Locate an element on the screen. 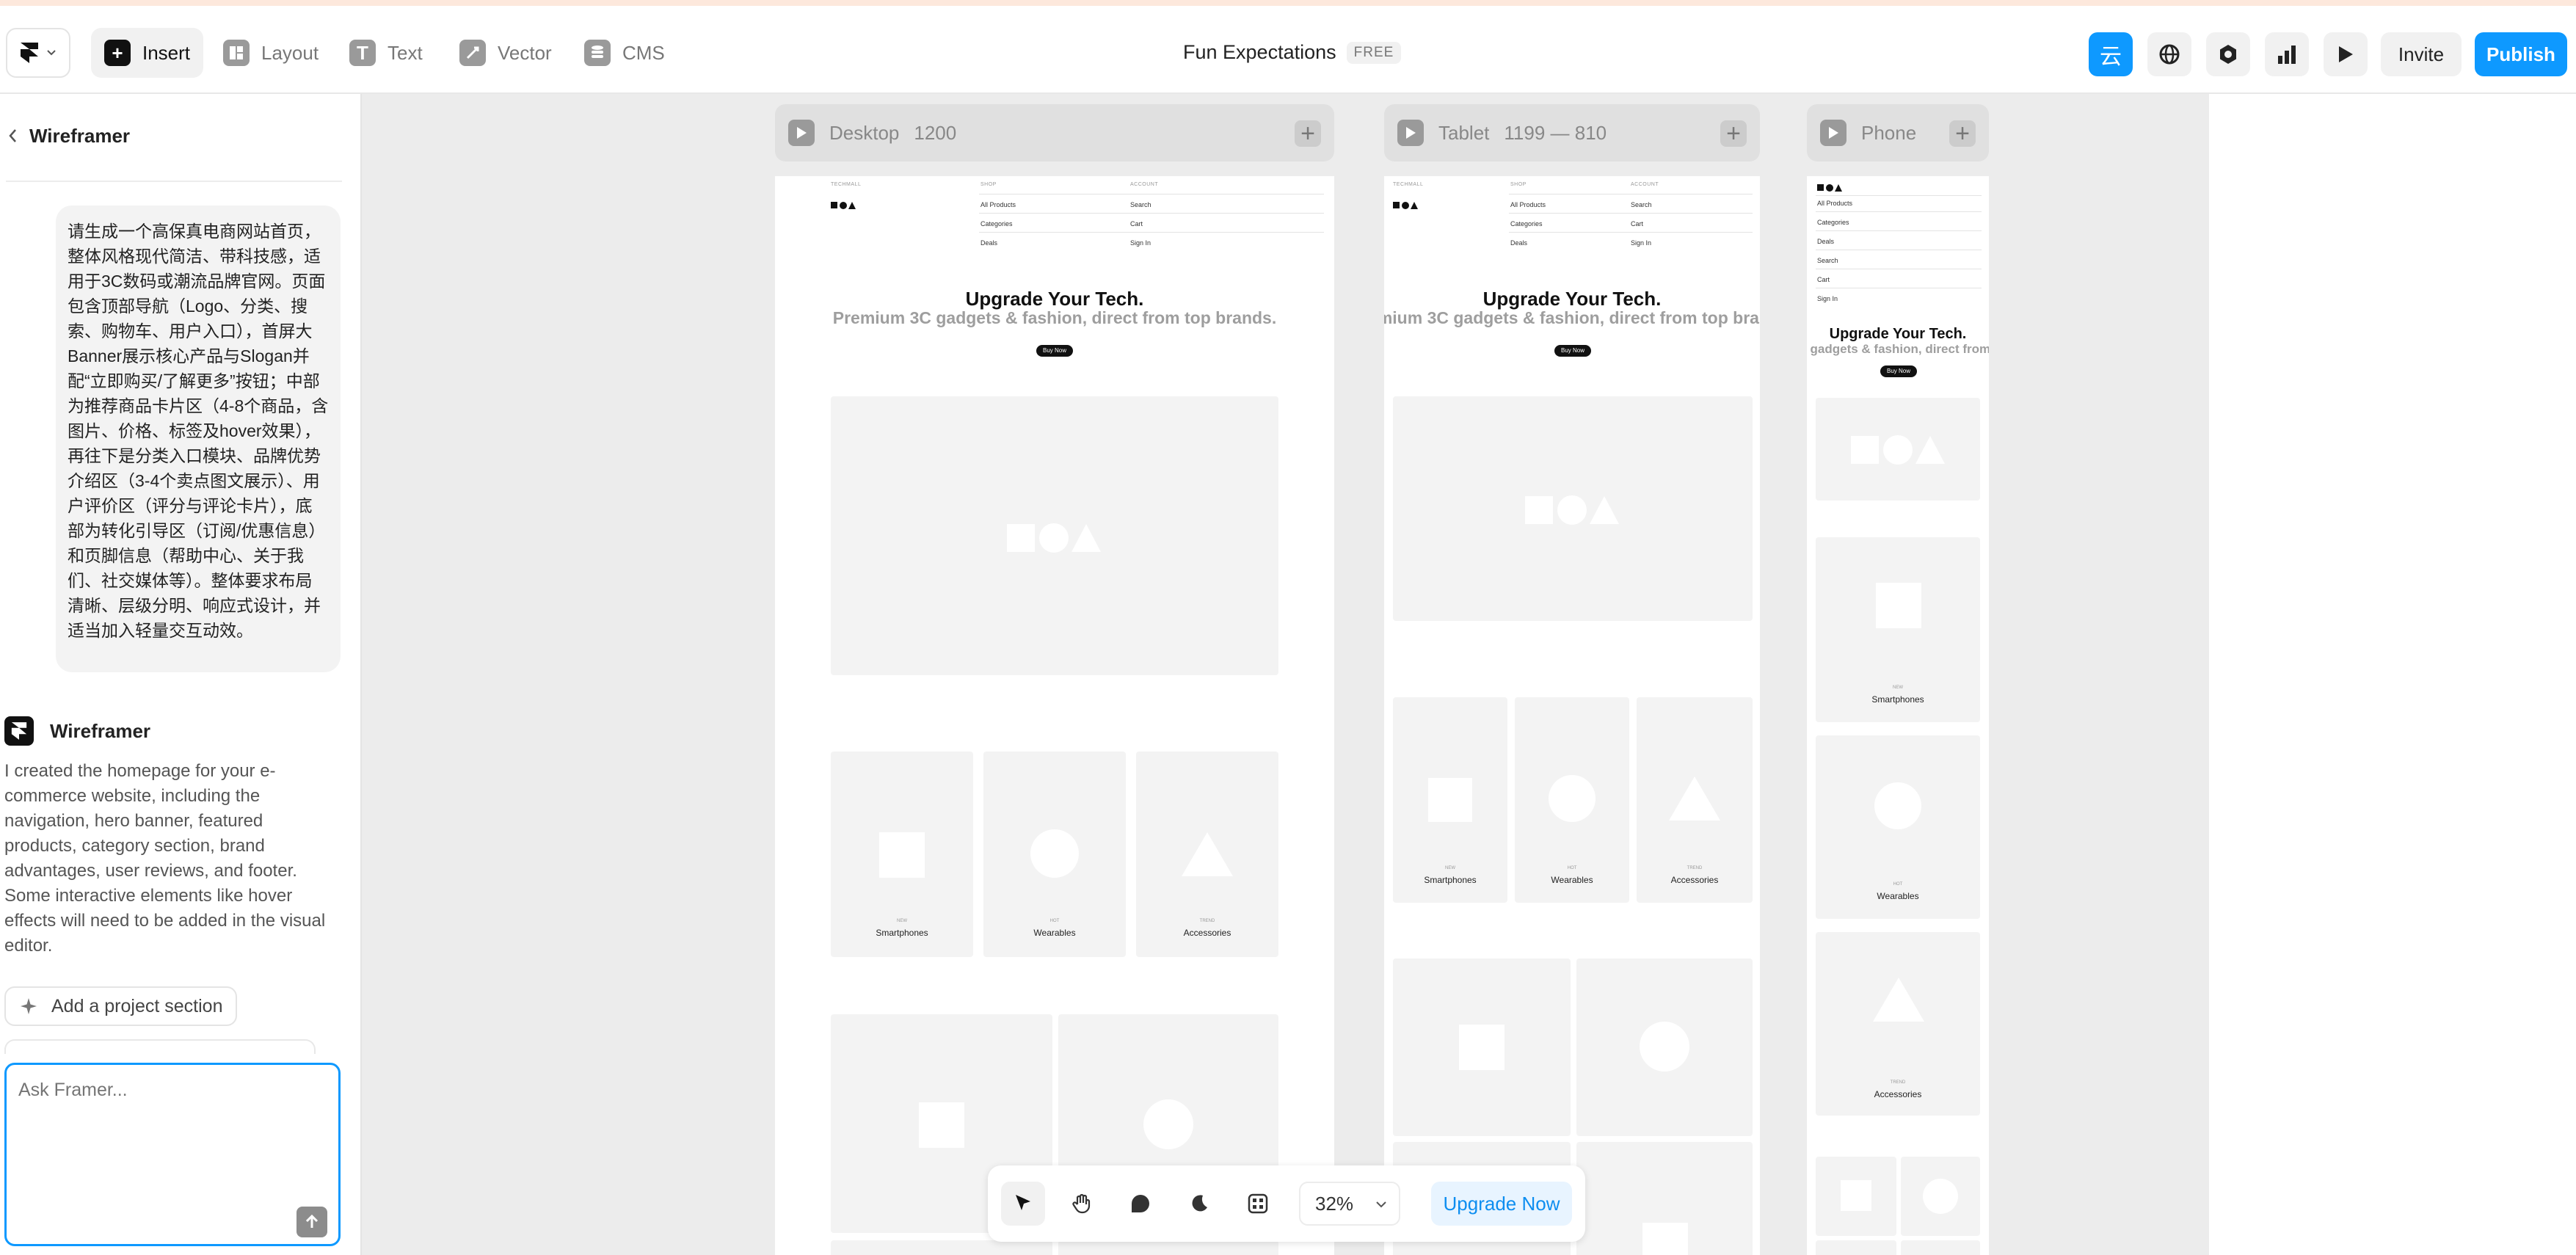 This screenshot has width=2576, height=1255. dark-mode-button is located at coordinates (1199, 1204).